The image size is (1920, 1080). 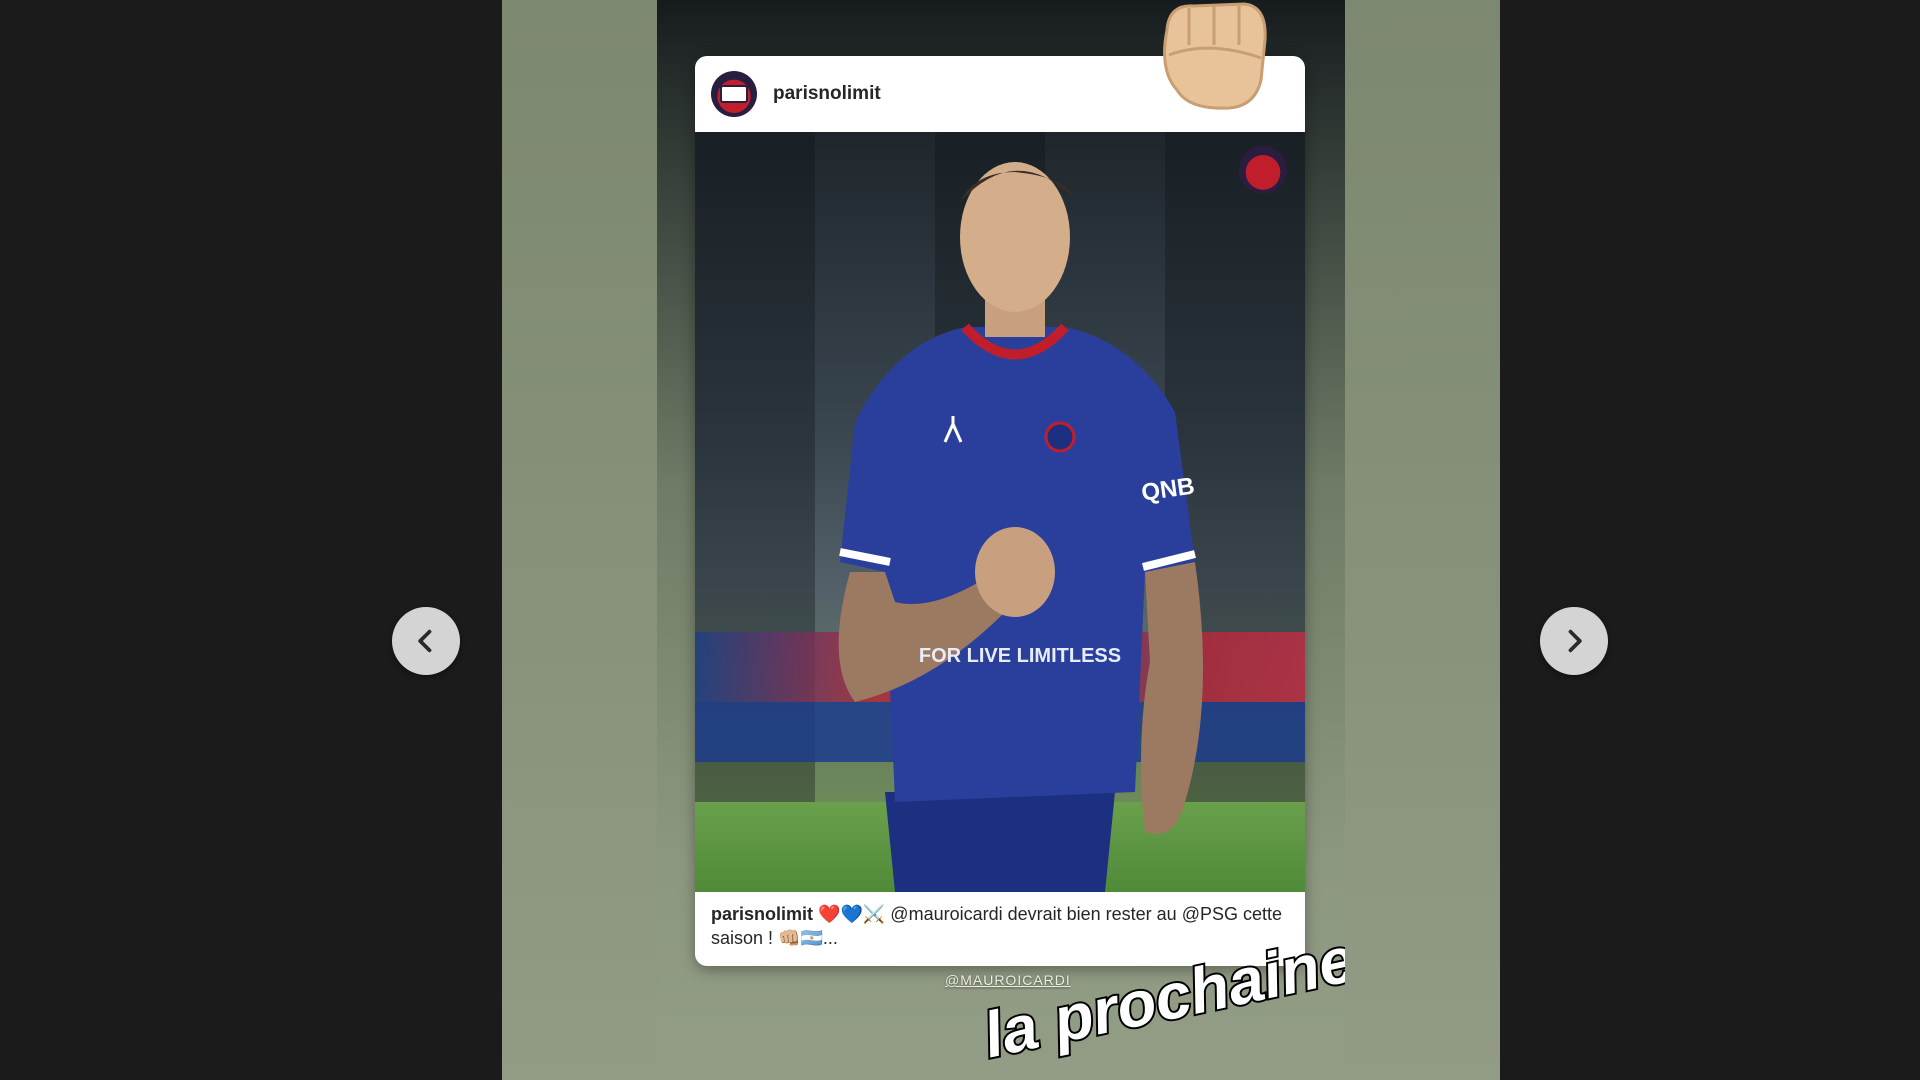 I want to click on next-story-button, so click(x=1574, y=641).